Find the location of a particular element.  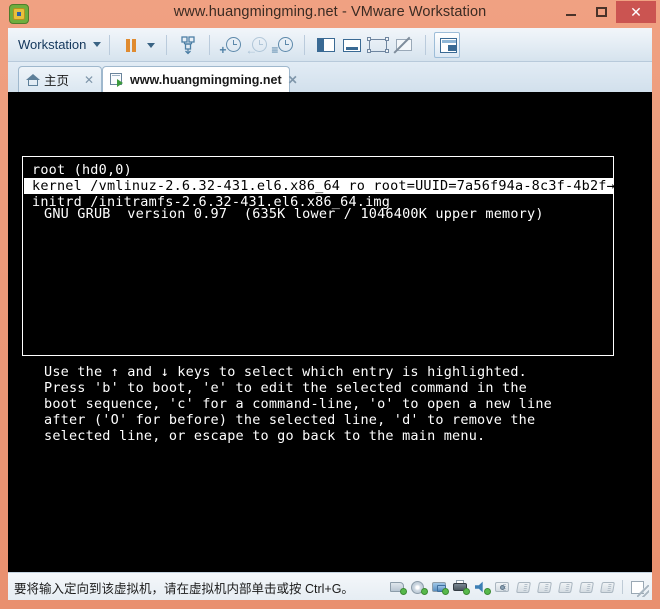

snapshot-manager-icon is located at coordinates (286, 44).